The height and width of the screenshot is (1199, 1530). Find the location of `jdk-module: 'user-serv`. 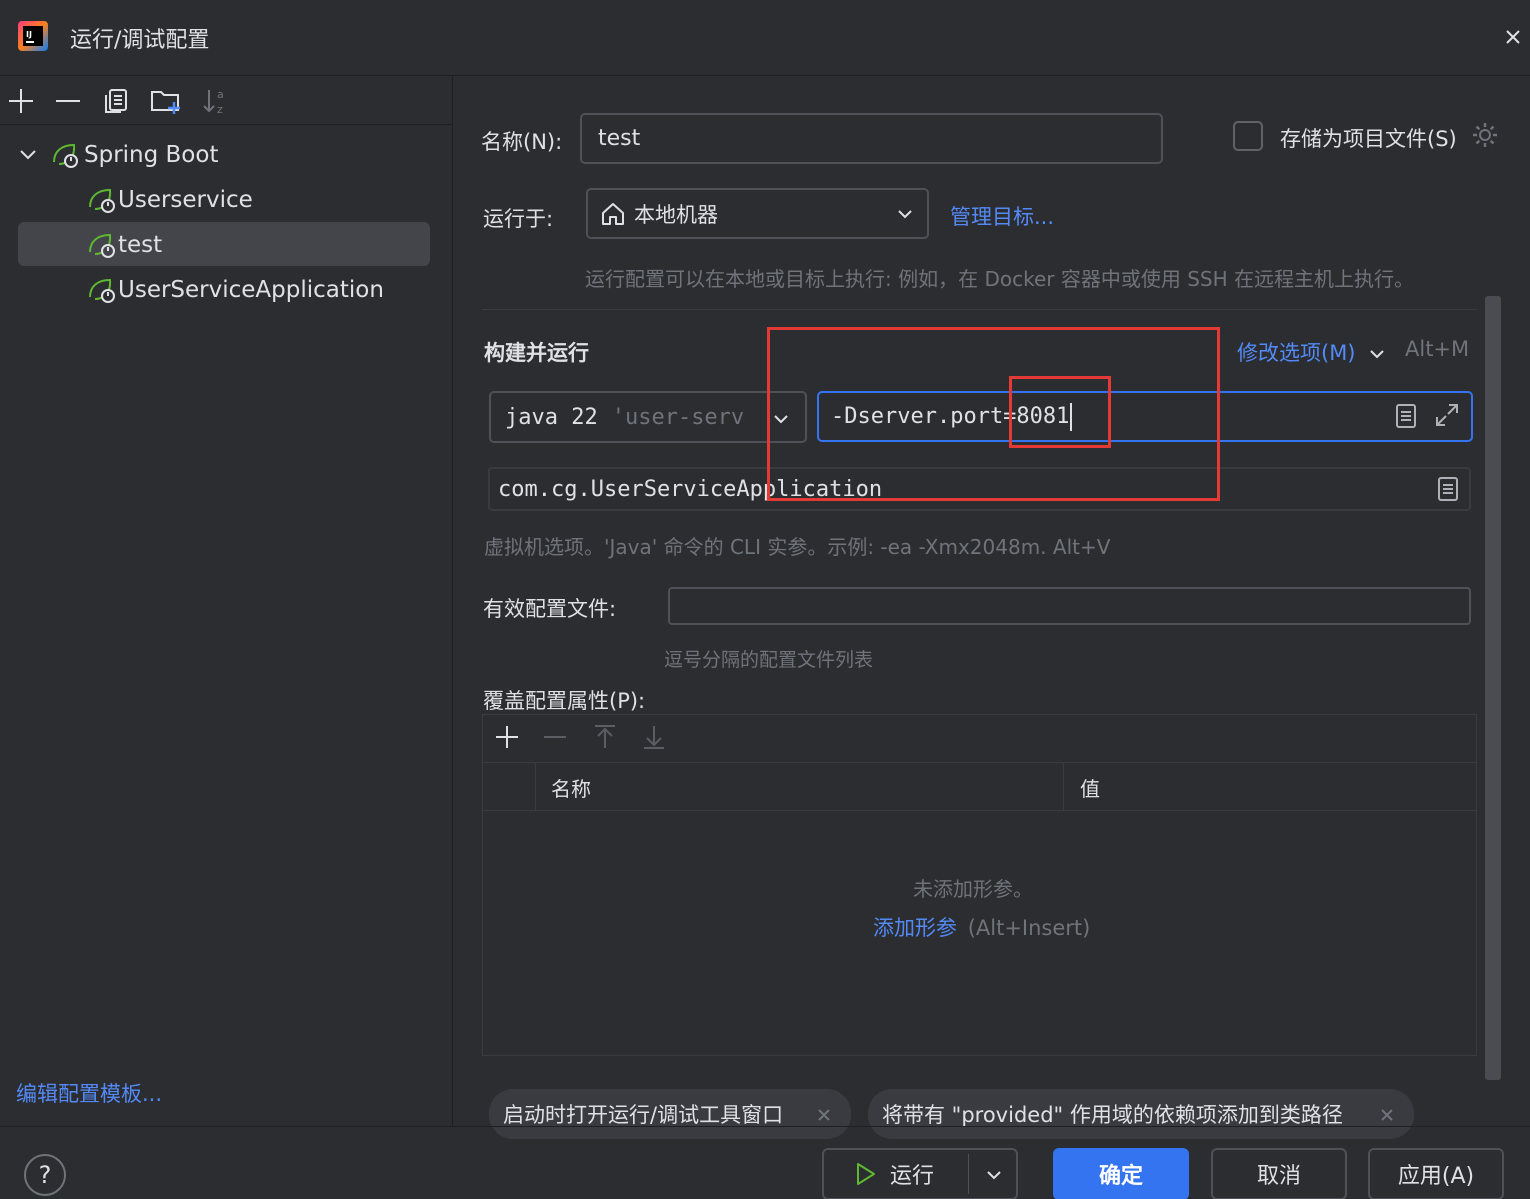

jdk-module: 'user-serv is located at coordinates (678, 417).